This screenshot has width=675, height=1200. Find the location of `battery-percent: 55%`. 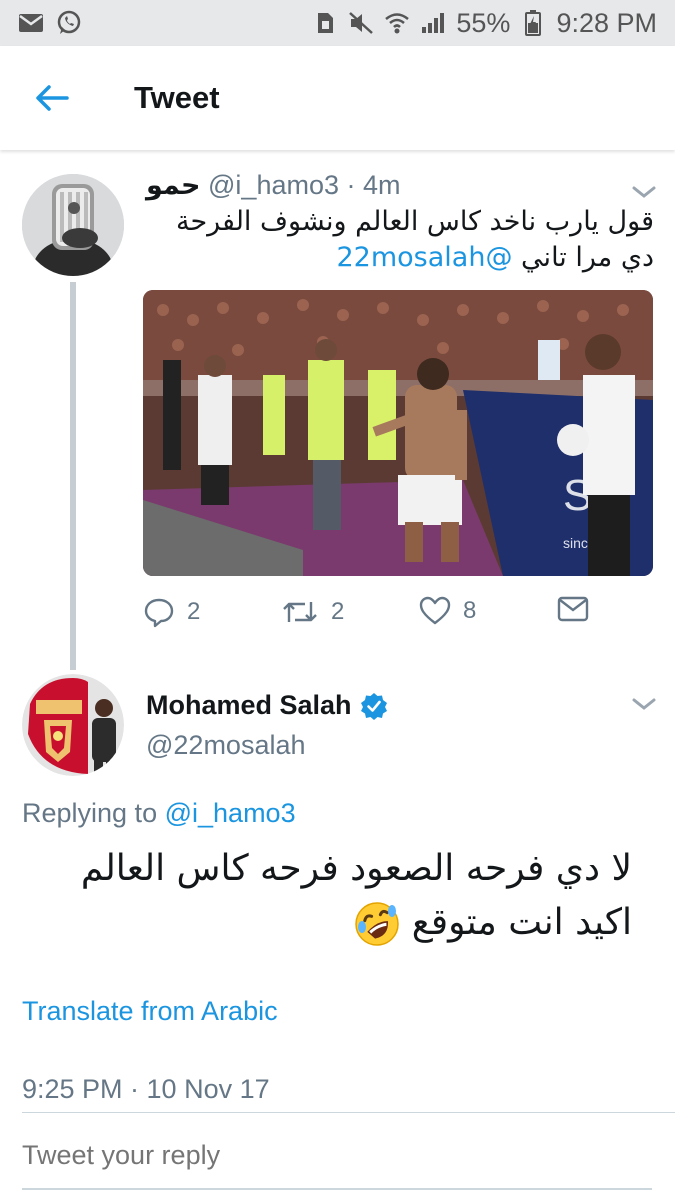

battery-percent: 55% is located at coordinates (483, 22).